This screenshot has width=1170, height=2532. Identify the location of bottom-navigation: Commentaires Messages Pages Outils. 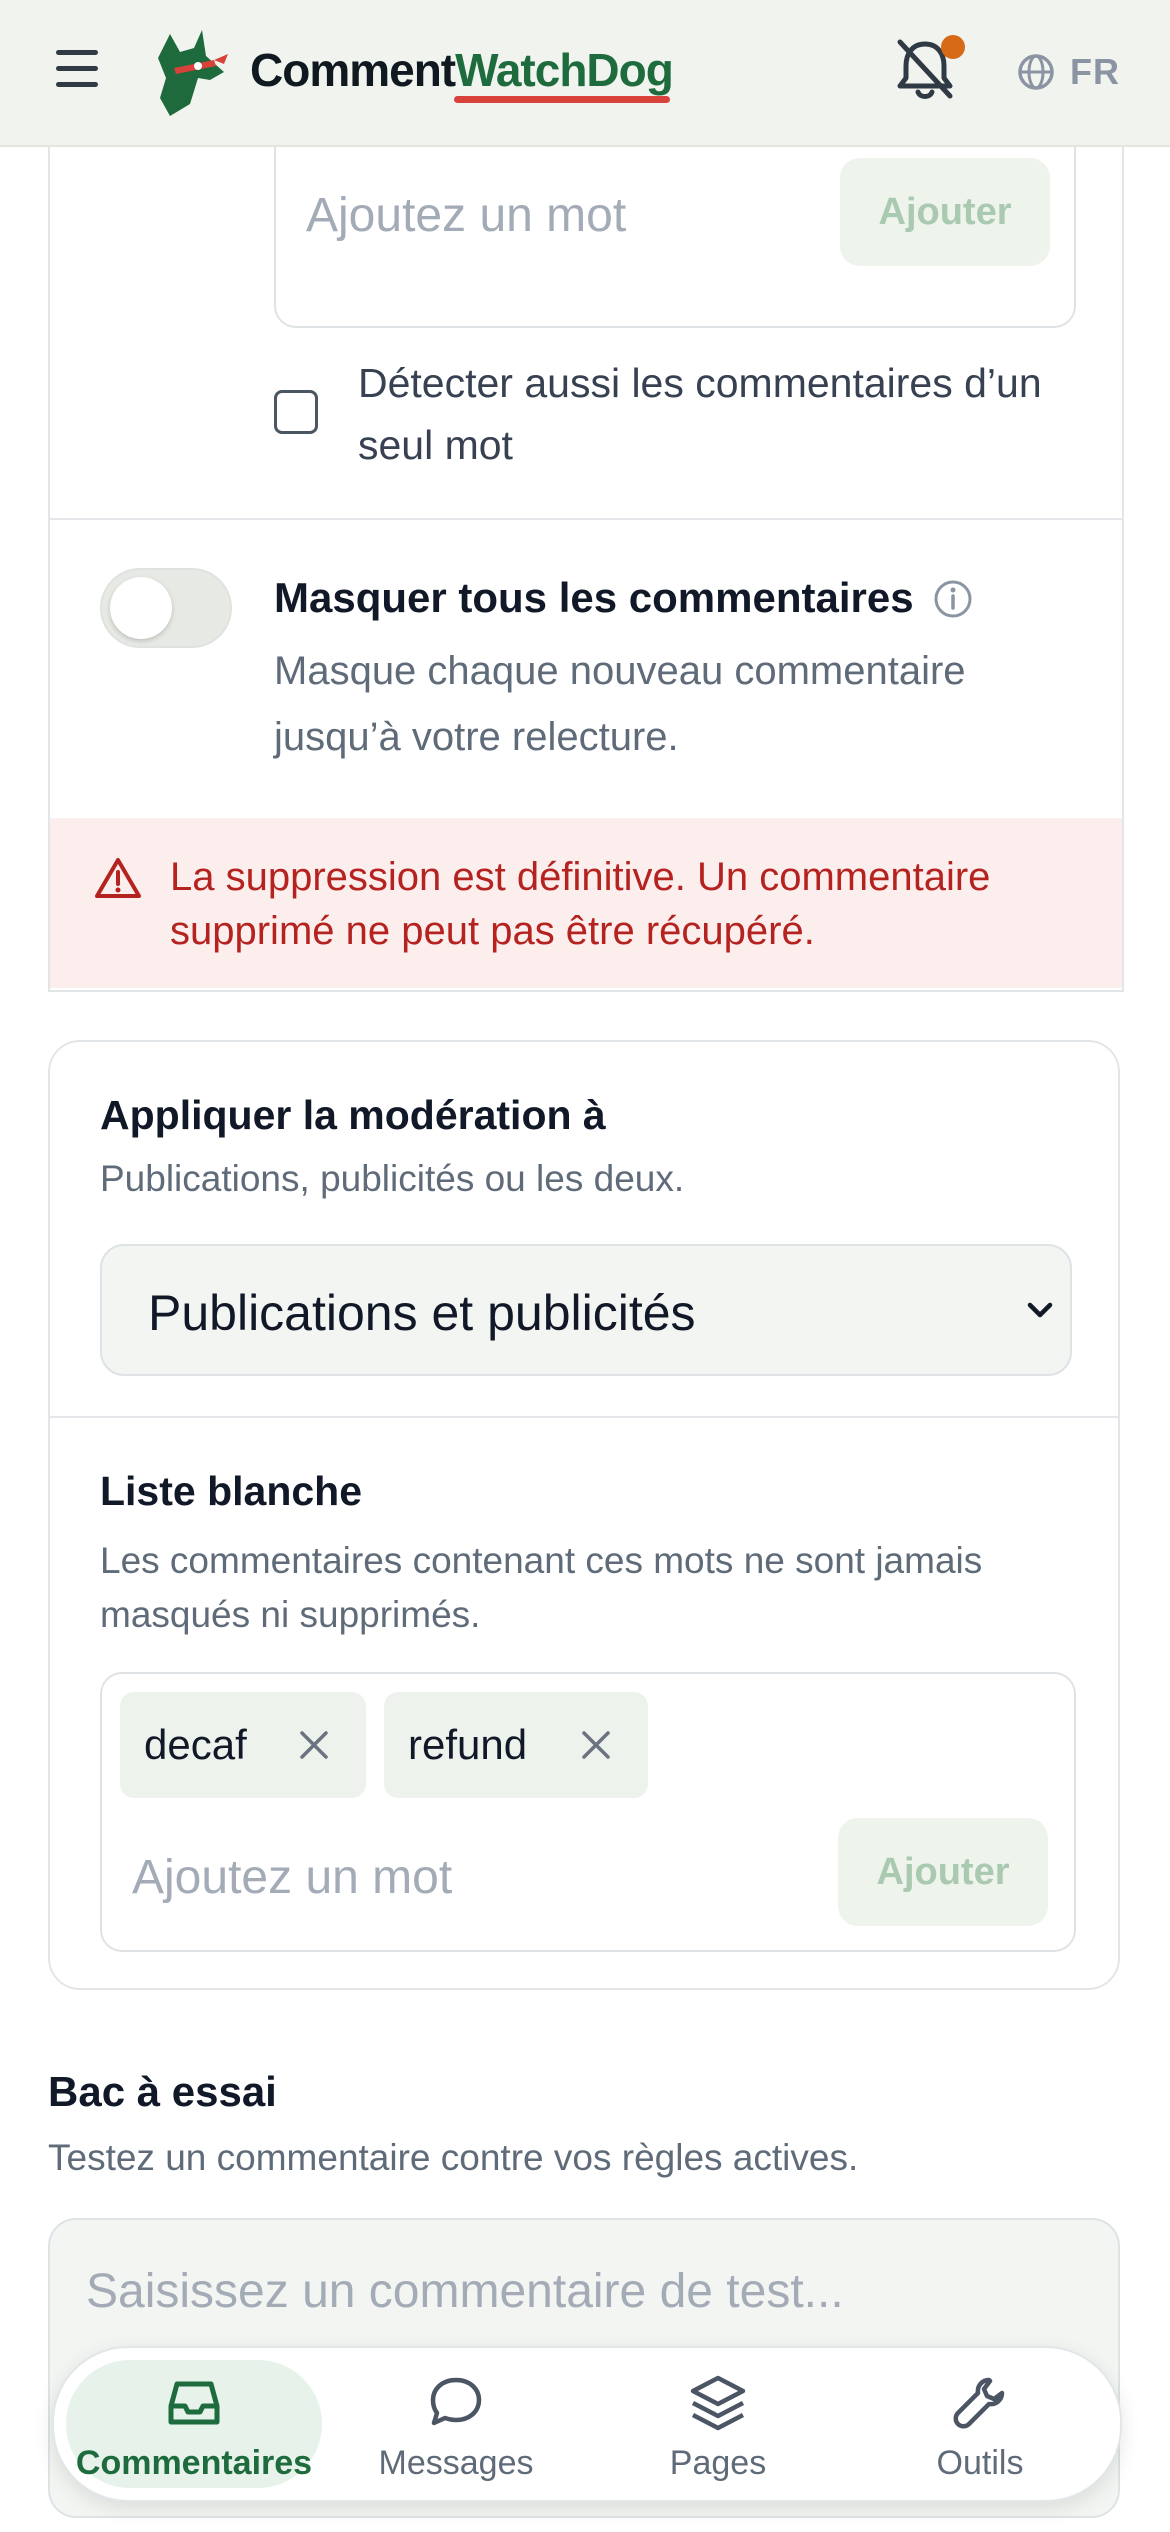
(587, 2424).